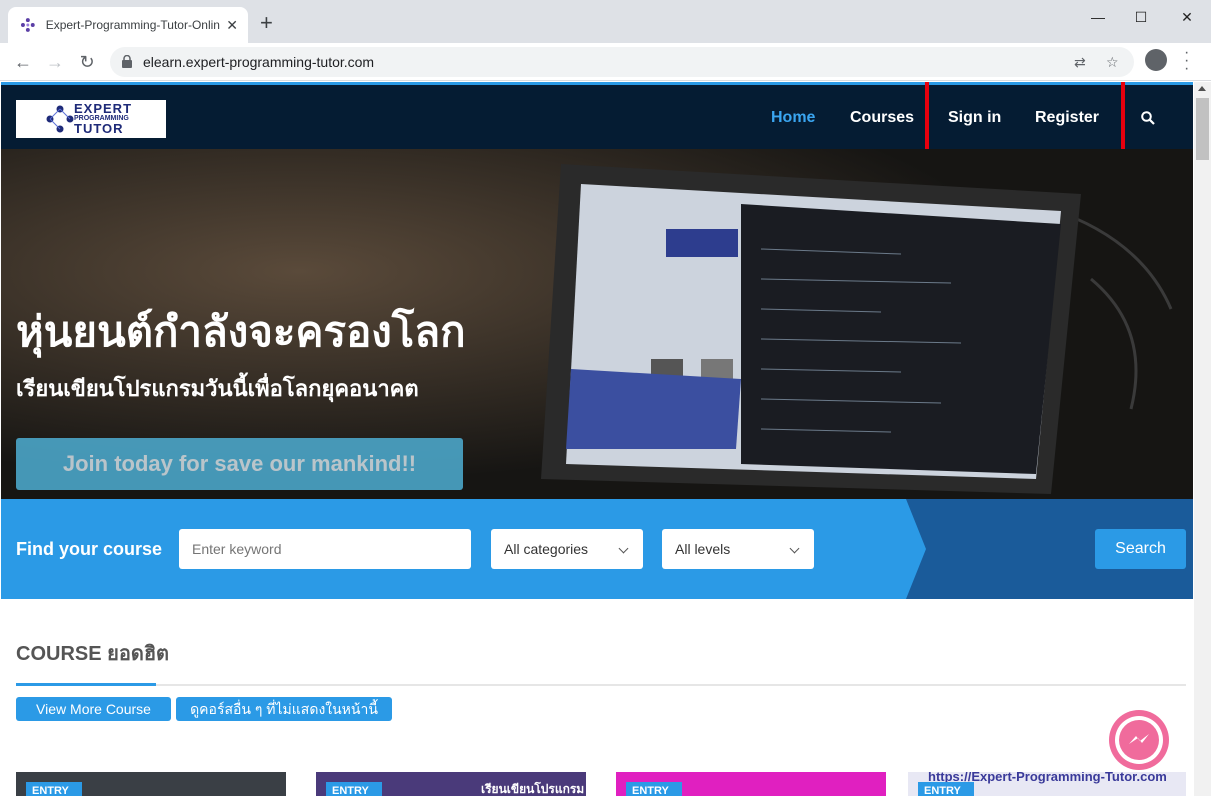 This screenshot has height=796, width=1211. I want to click on page-scrollbar, so click(1202, 439).